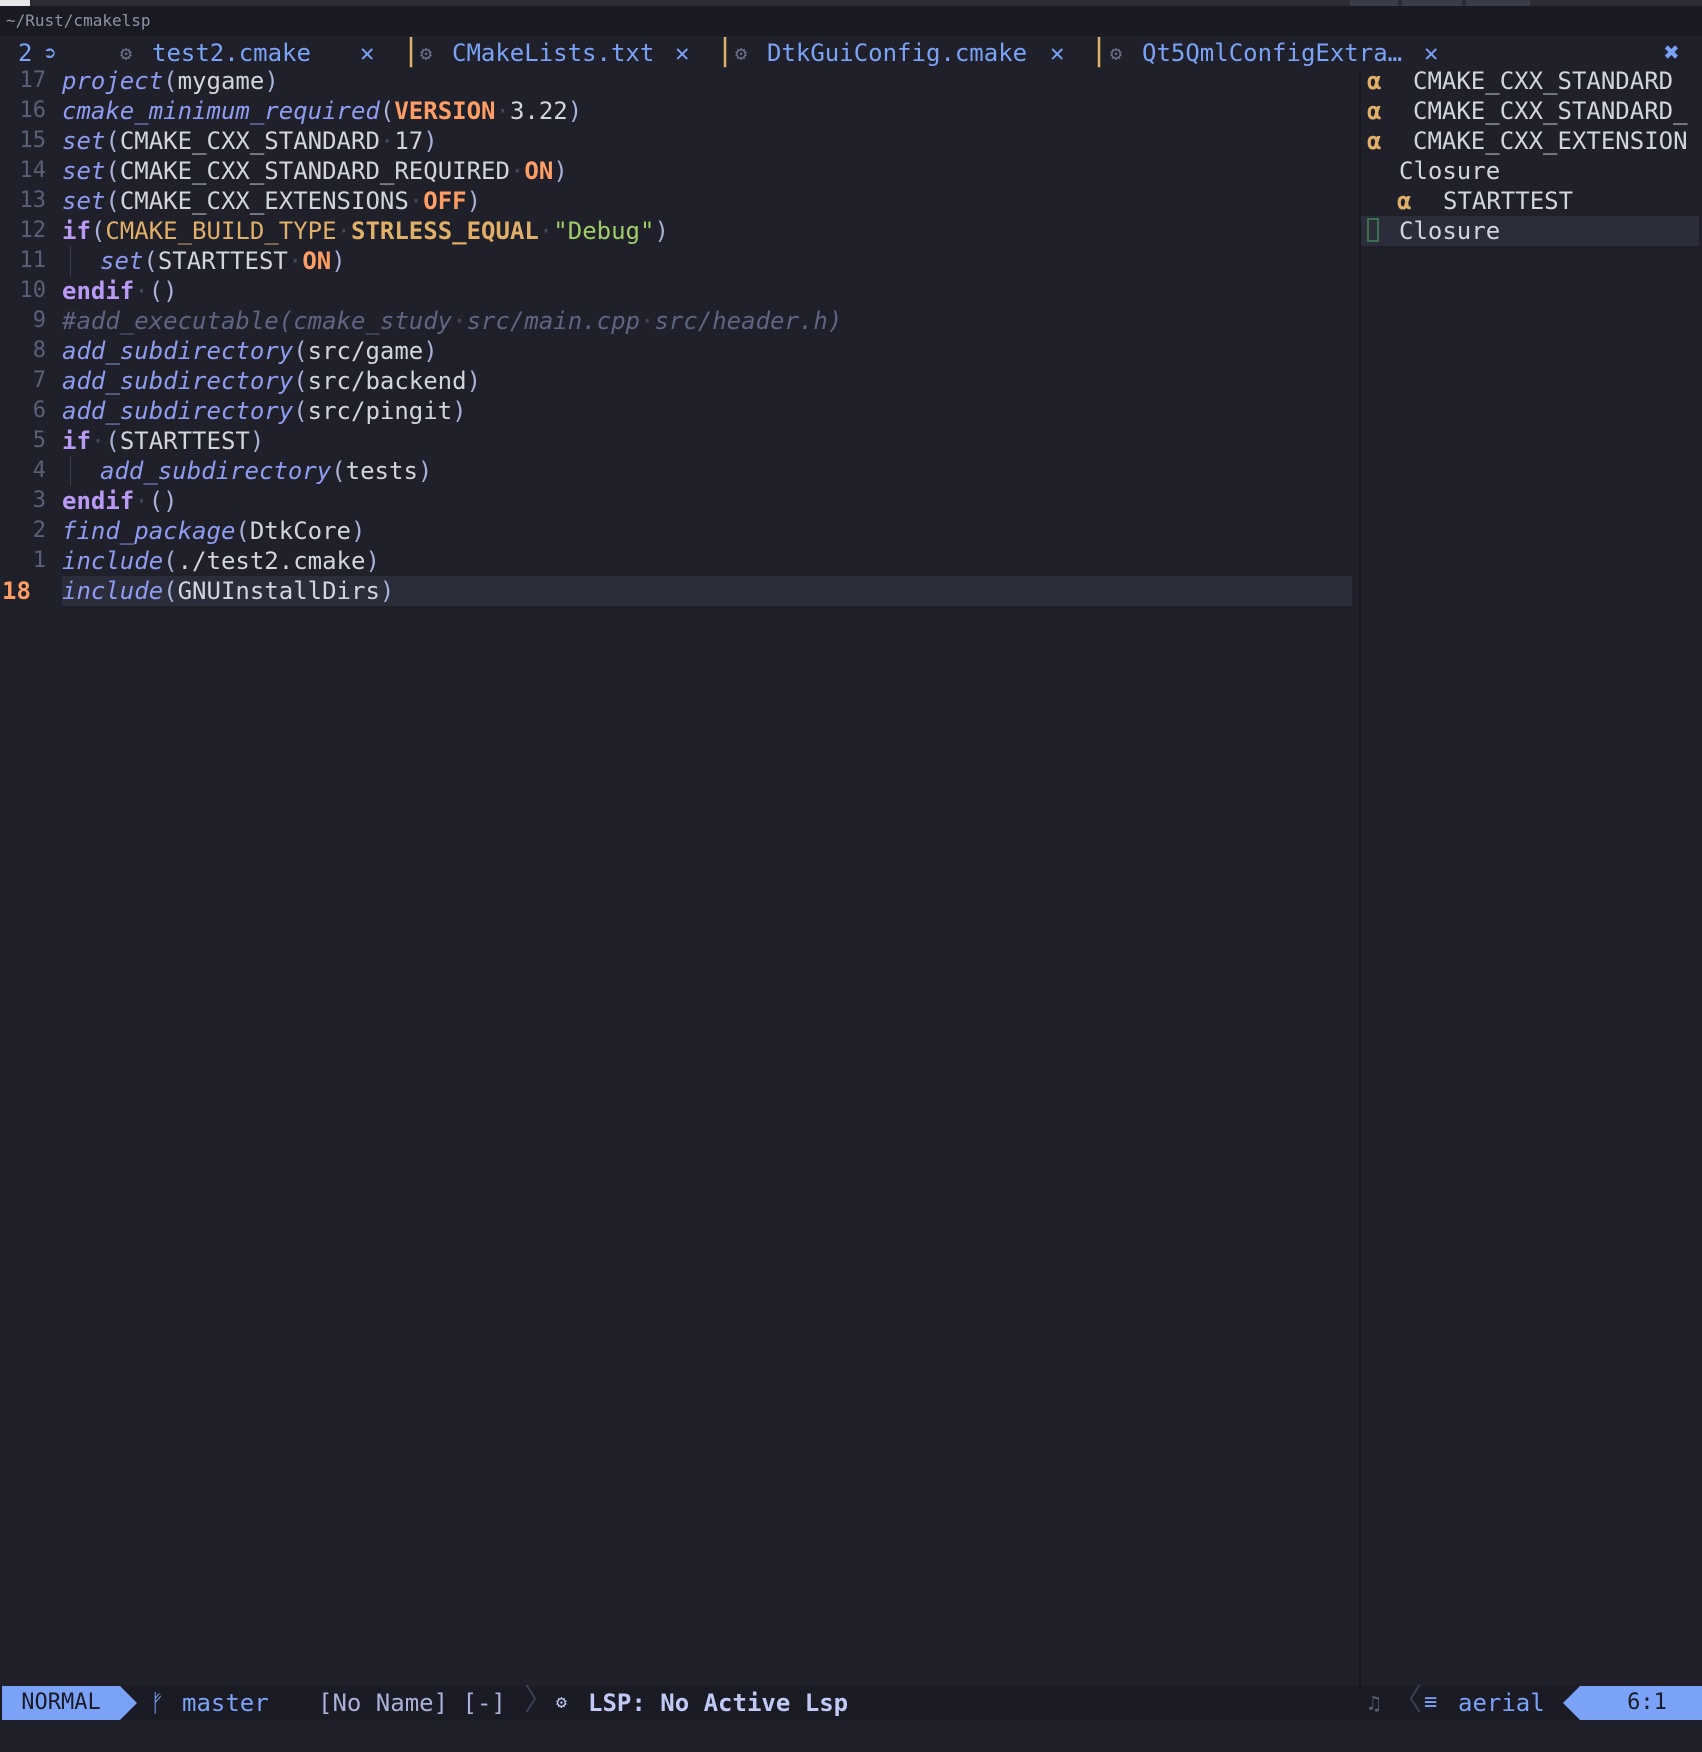  Describe the element at coordinates (718, 1703) in the screenshot. I see `lsp-status: LSP: No Active Lsp` at that location.